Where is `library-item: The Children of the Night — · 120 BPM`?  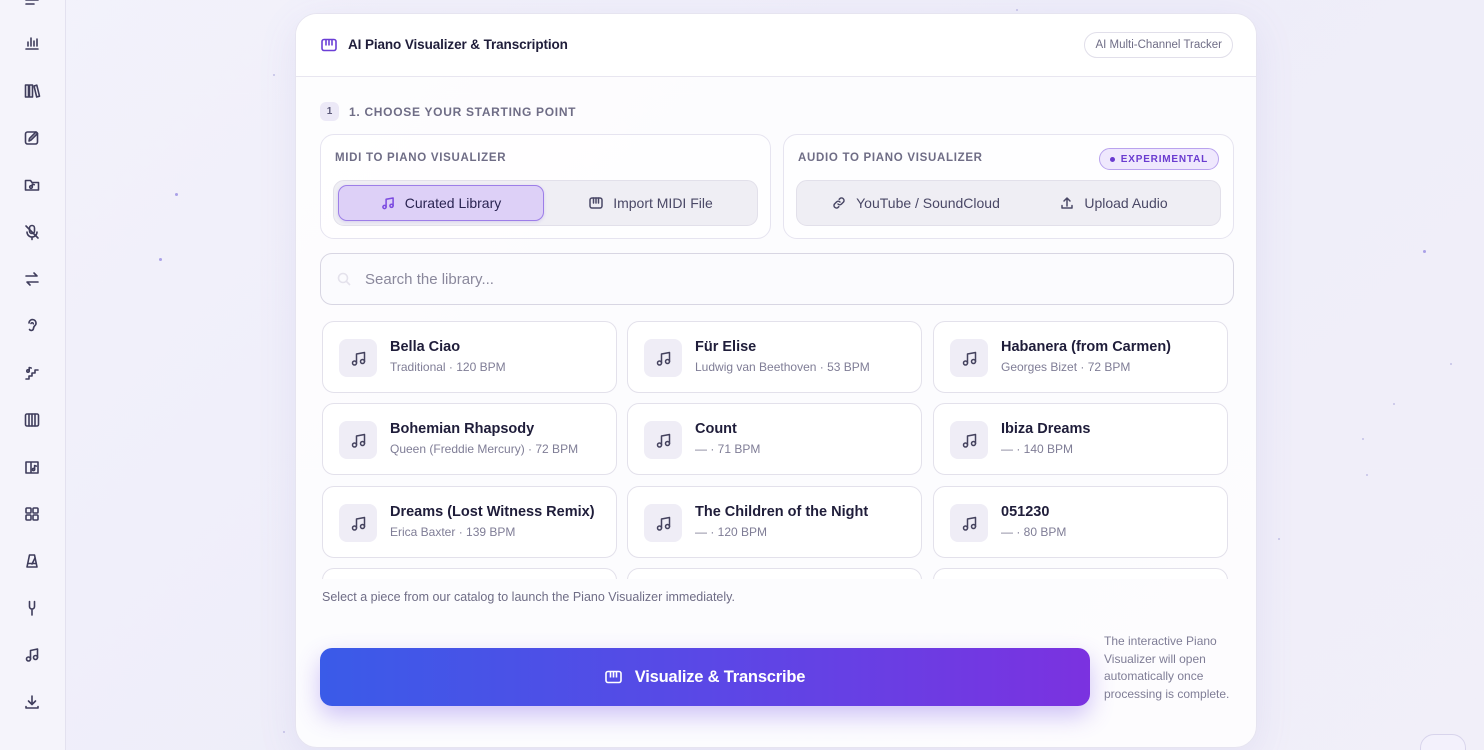
library-item: The Children of the Night — · 120 BPM is located at coordinates (774, 522).